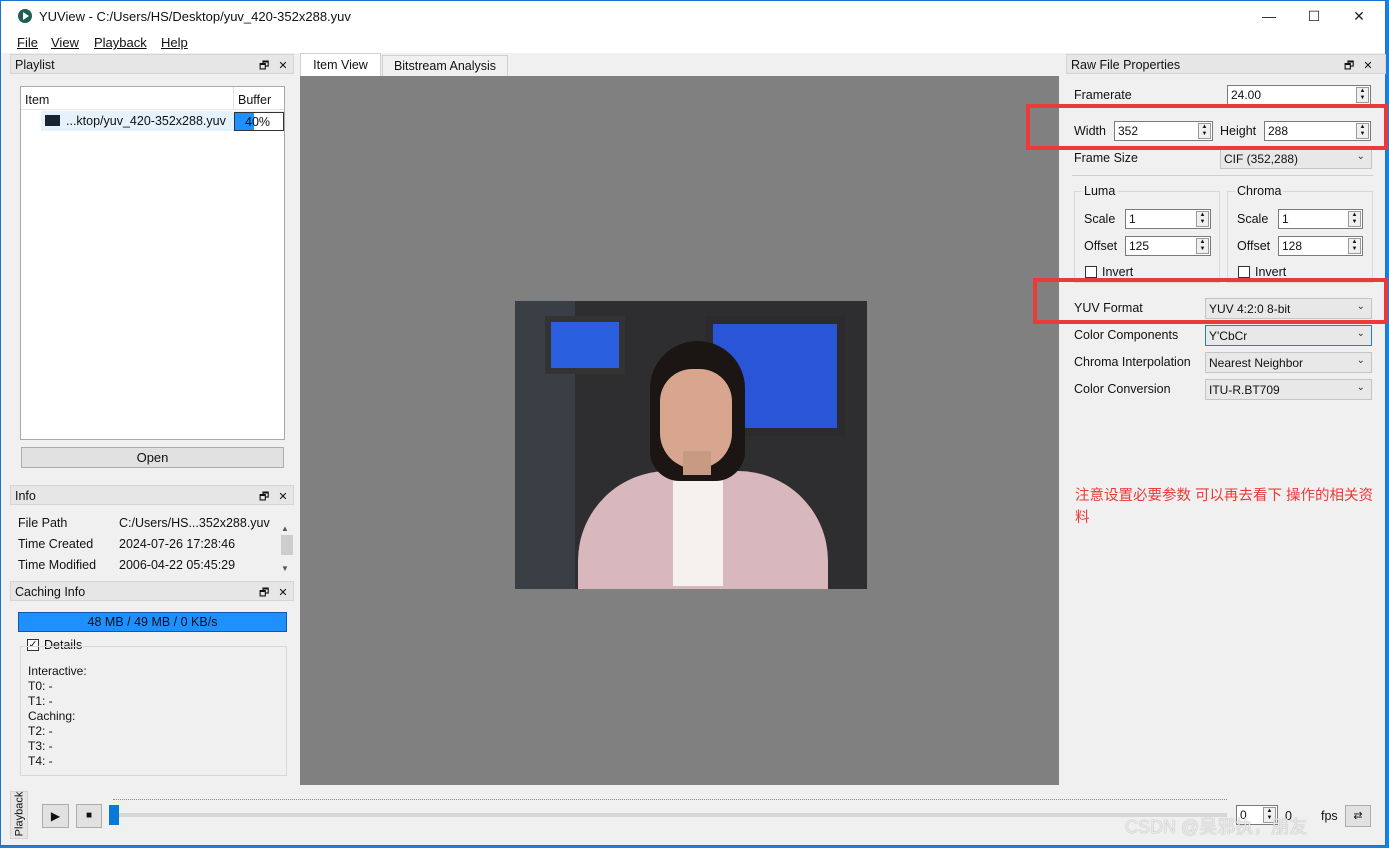  What do you see at coordinates (120, 42) in the screenshot?
I see `menu-playback: Playback` at bounding box center [120, 42].